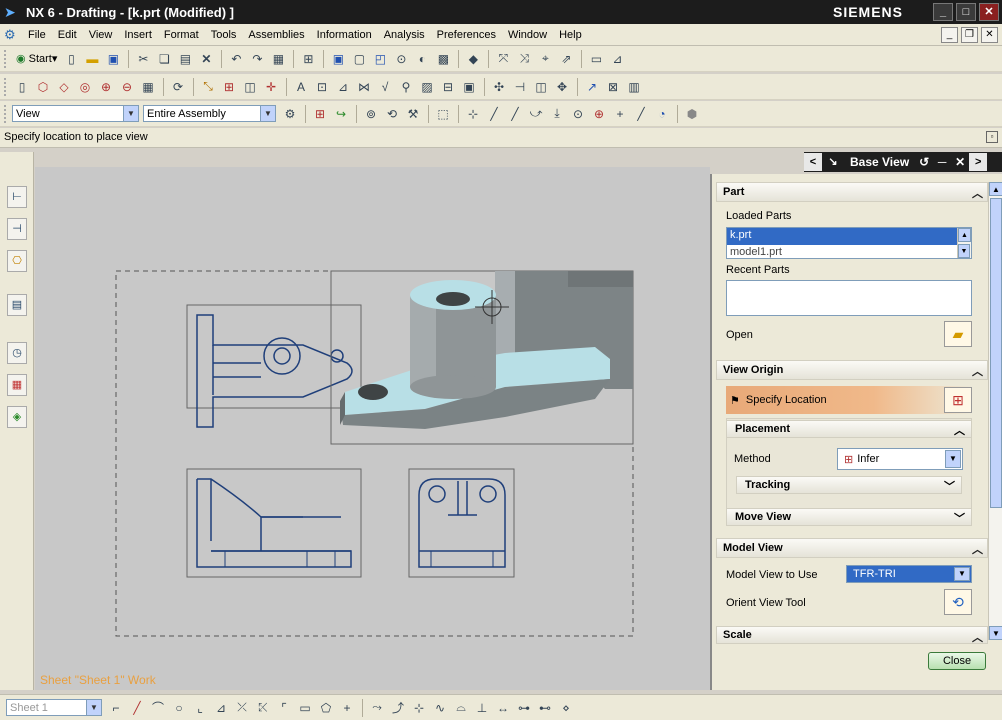  What do you see at coordinates (17, 305) in the screenshot?
I see `reuse-library-icon: ▤` at bounding box center [17, 305].